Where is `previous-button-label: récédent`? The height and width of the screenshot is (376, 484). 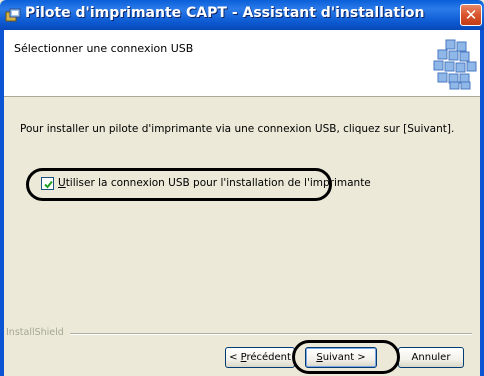 previous-button-label: récédent is located at coordinates (268, 357).